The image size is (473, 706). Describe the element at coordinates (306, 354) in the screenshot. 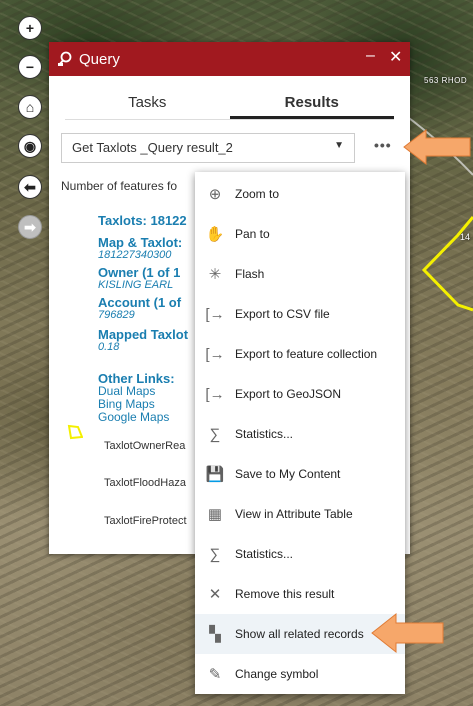

I see `menu-item-label: Export to feature collection` at that location.